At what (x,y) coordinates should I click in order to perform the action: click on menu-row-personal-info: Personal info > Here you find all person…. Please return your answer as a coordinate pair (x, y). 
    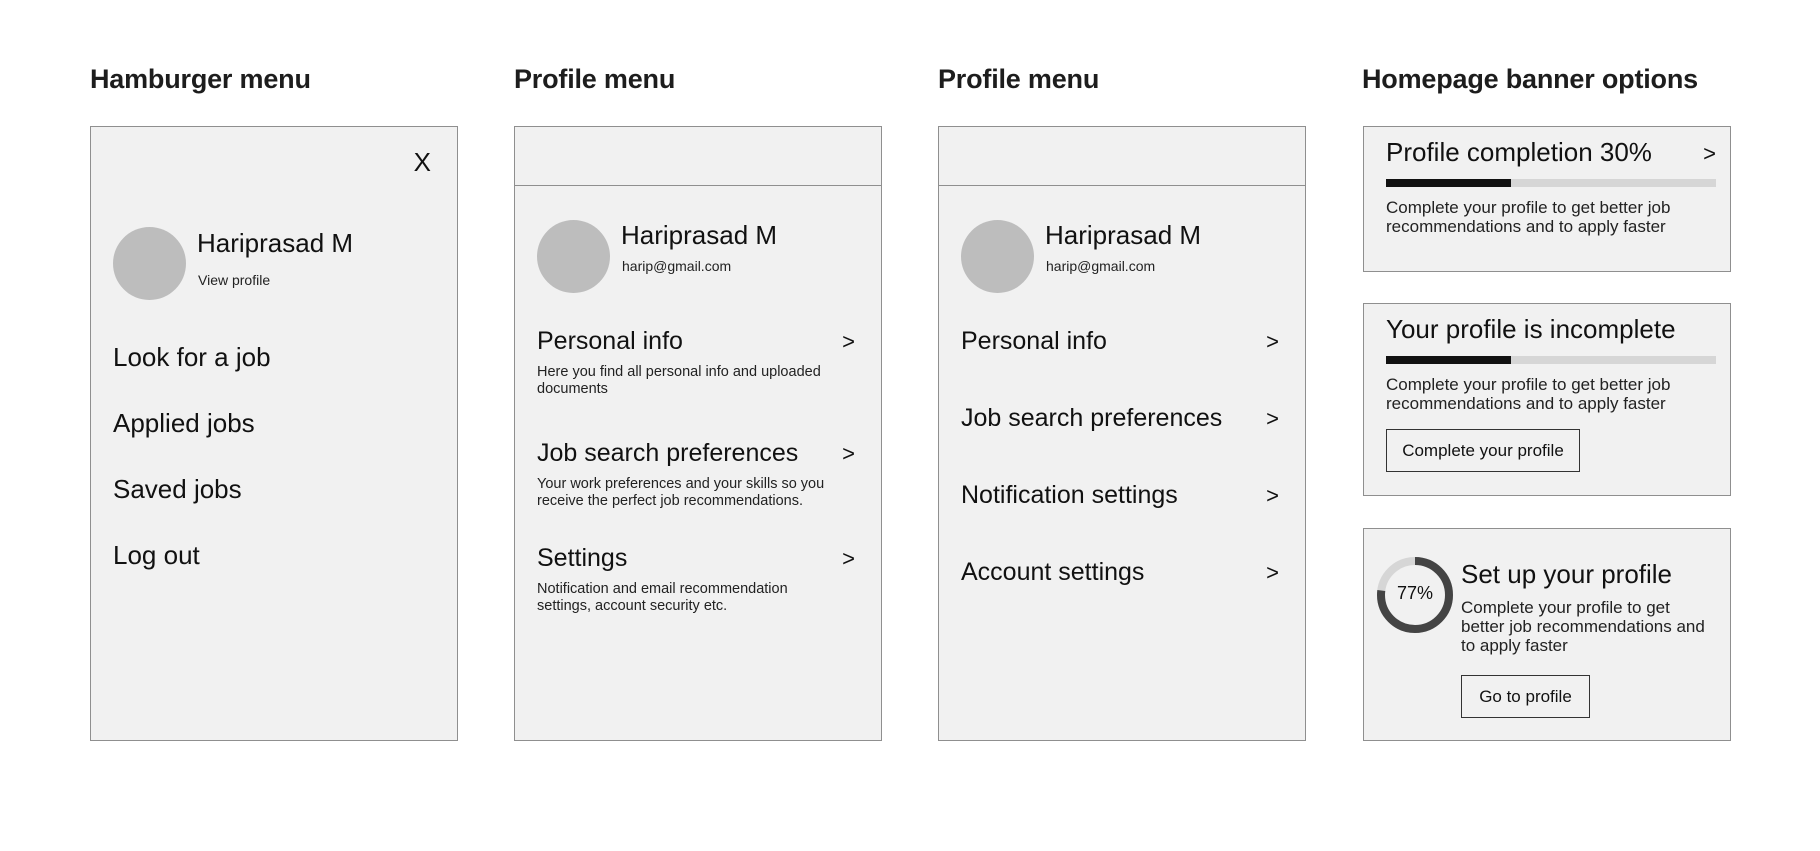
    Looking at the image, I should click on (696, 362).